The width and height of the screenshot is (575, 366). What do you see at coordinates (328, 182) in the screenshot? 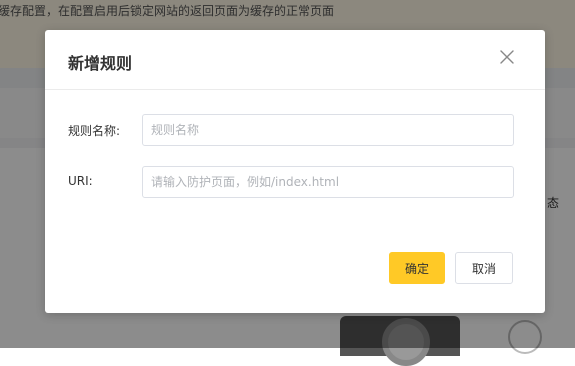
I see `uri-input` at bounding box center [328, 182].